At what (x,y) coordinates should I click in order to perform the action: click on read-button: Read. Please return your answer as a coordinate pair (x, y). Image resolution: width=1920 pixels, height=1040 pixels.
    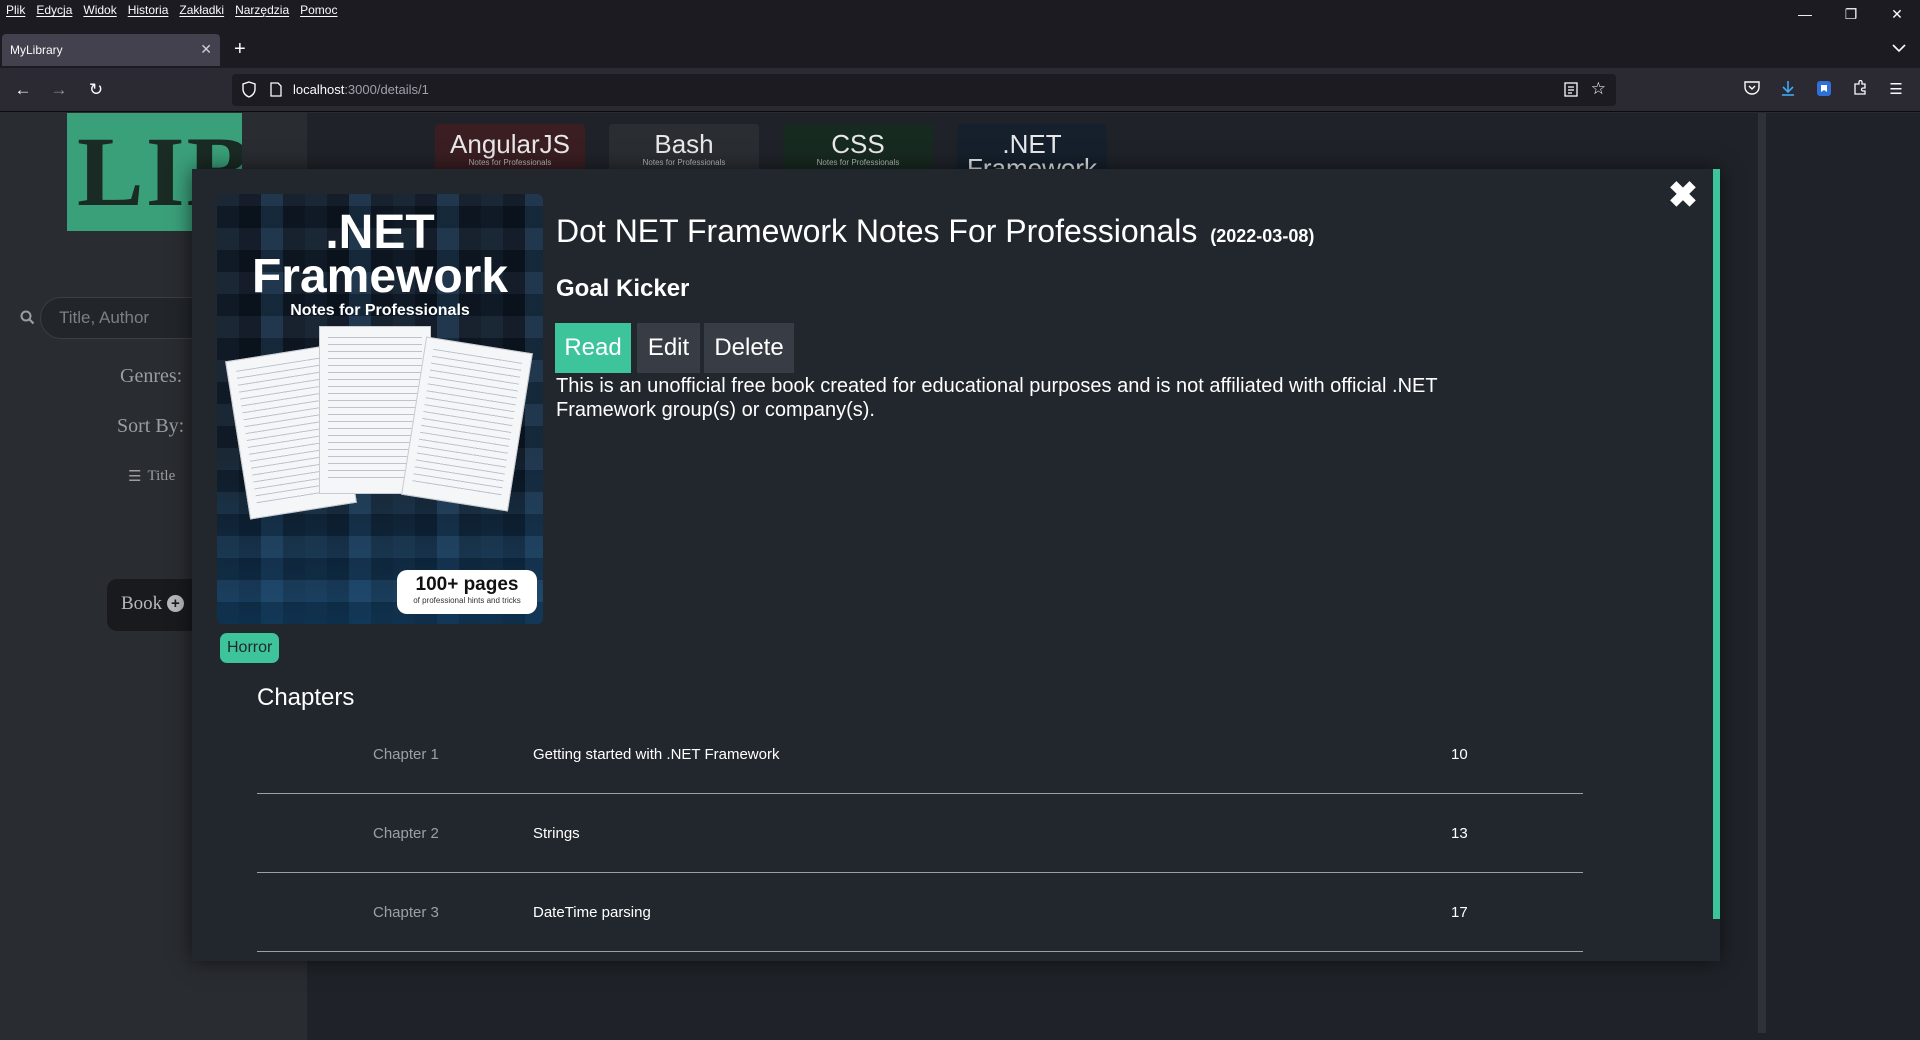
    Looking at the image, I should click on (593, 348).